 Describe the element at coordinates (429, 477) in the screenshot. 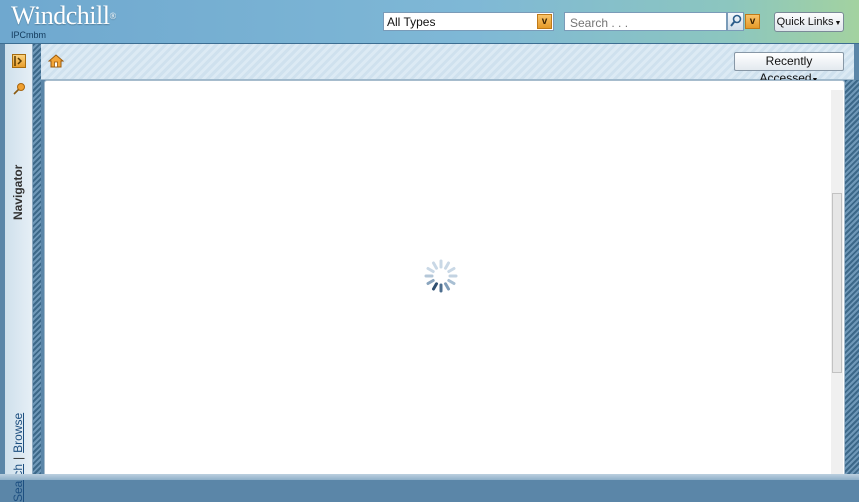

I see `window-bottom-edge` at that location.